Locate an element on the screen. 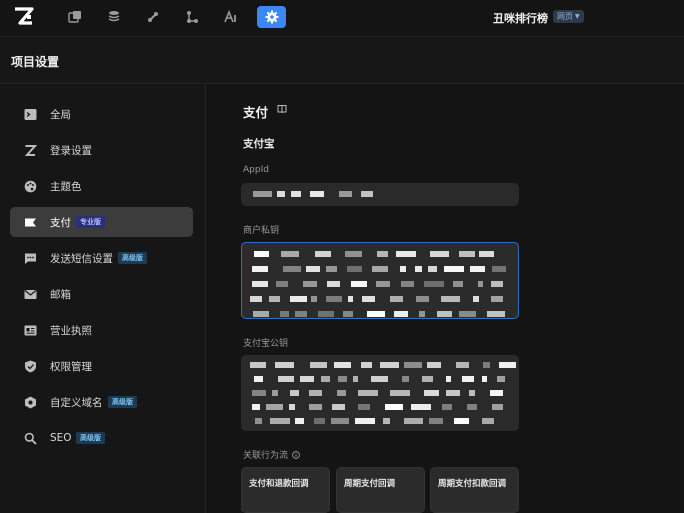  recurring-deduction-callback-card: 周期支付扣款回调 is located at coordinates (474, 490).